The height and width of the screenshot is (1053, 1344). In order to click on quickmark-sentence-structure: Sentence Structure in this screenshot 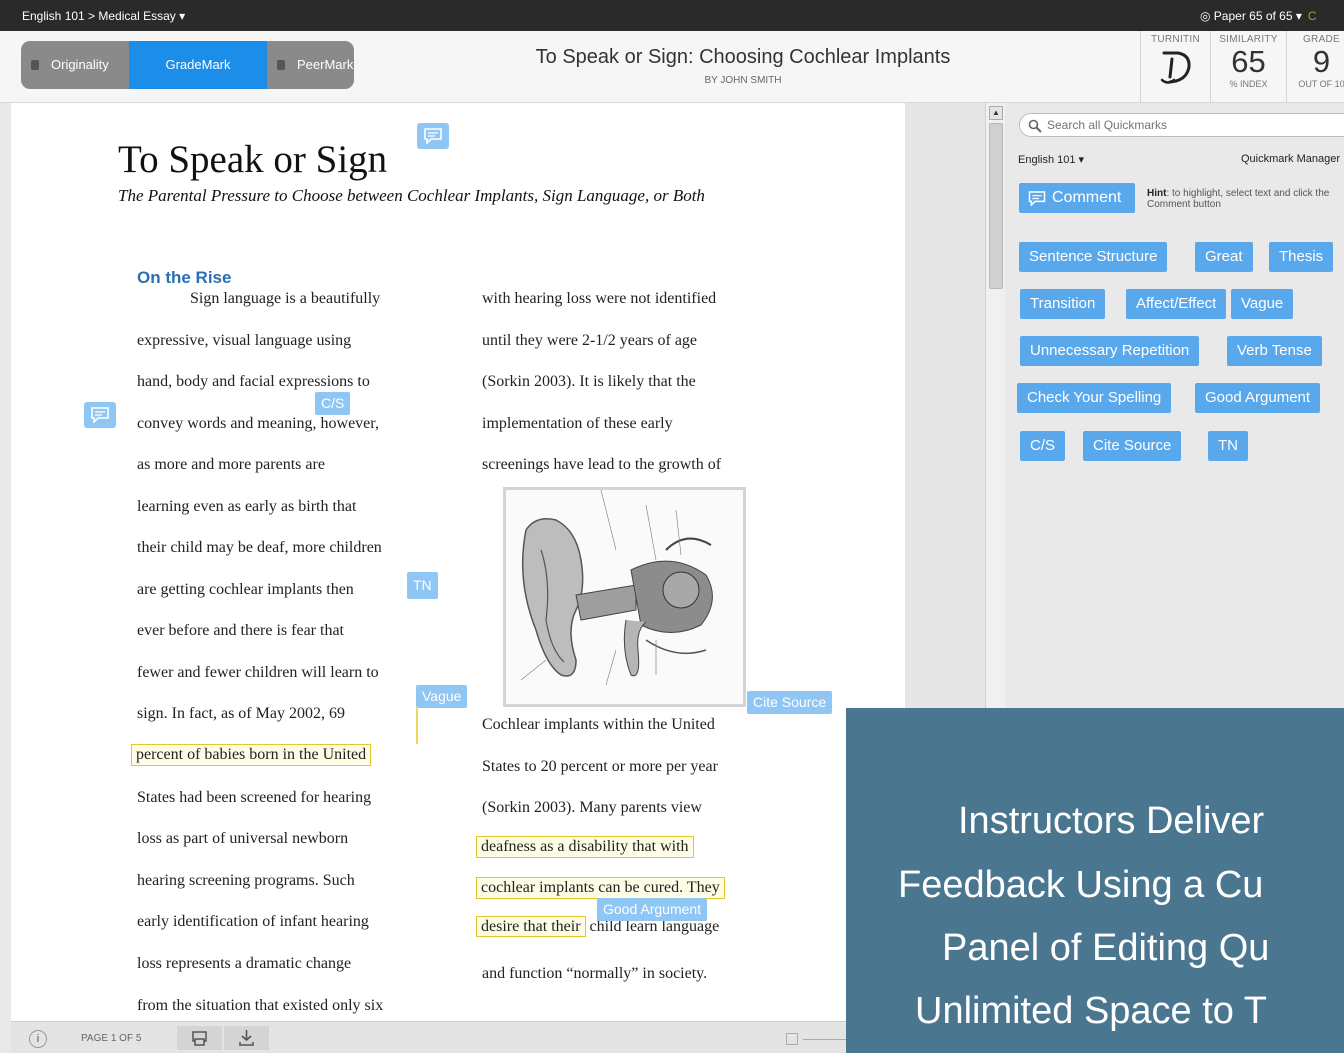, I will do `click(1093, 257)`.